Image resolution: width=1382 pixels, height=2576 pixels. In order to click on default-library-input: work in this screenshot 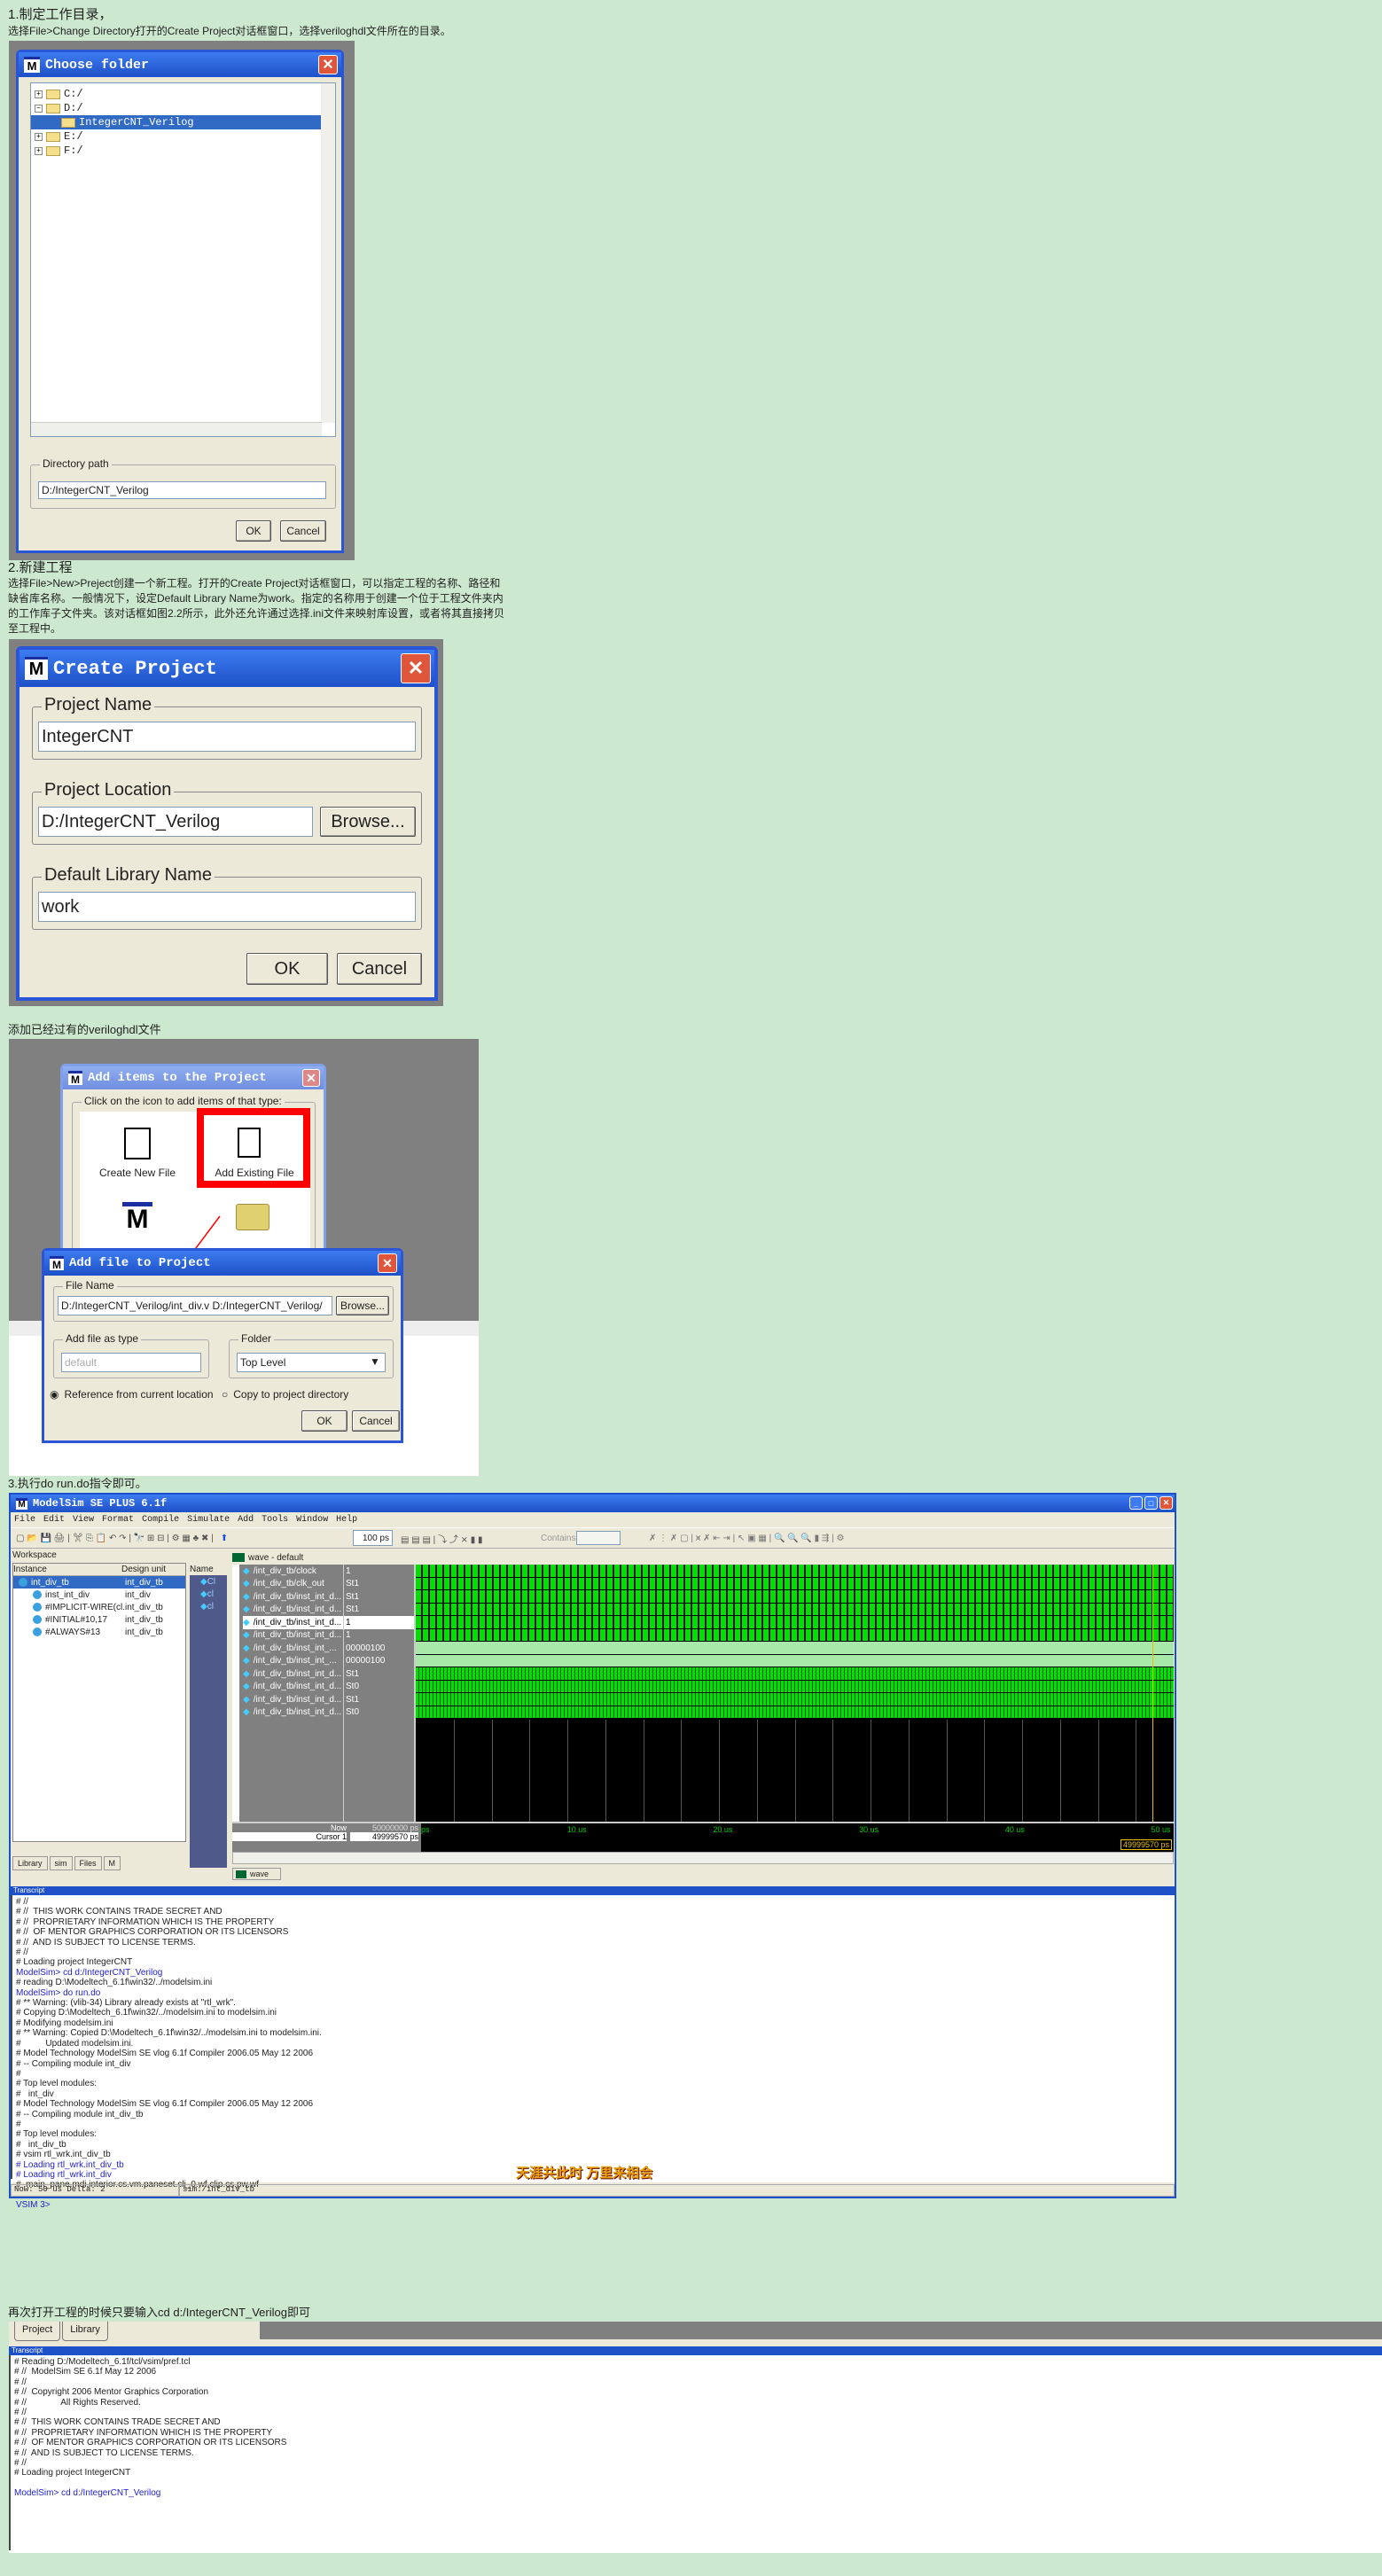, I will do `click(227, 907)`.